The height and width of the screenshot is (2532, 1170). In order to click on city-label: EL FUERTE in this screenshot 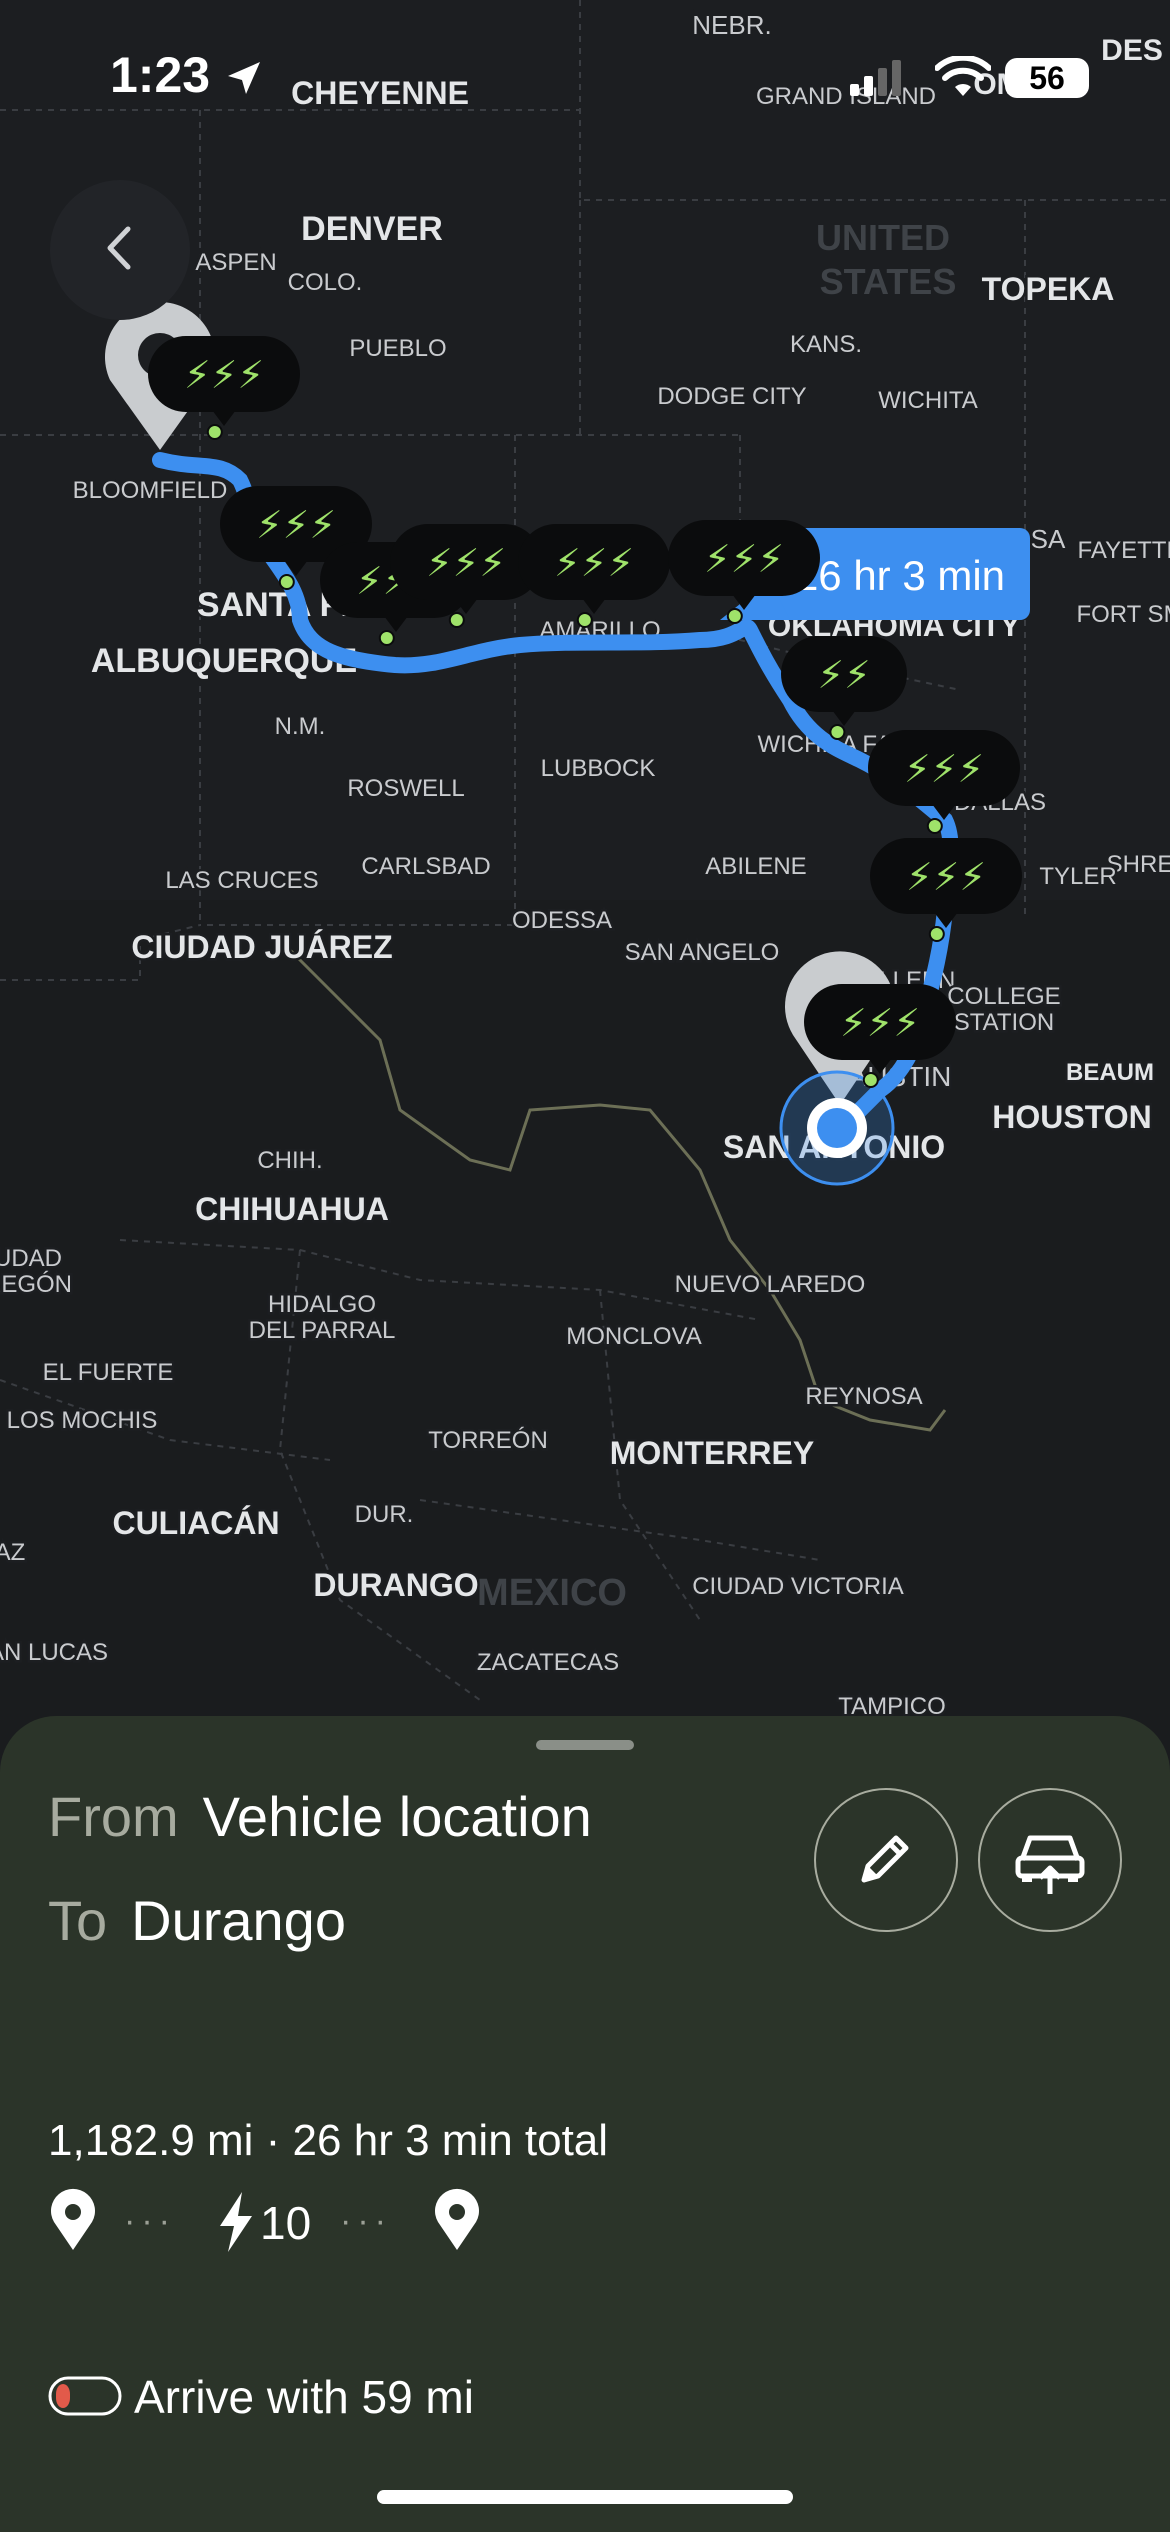, I will do `click(108, 1372)`.